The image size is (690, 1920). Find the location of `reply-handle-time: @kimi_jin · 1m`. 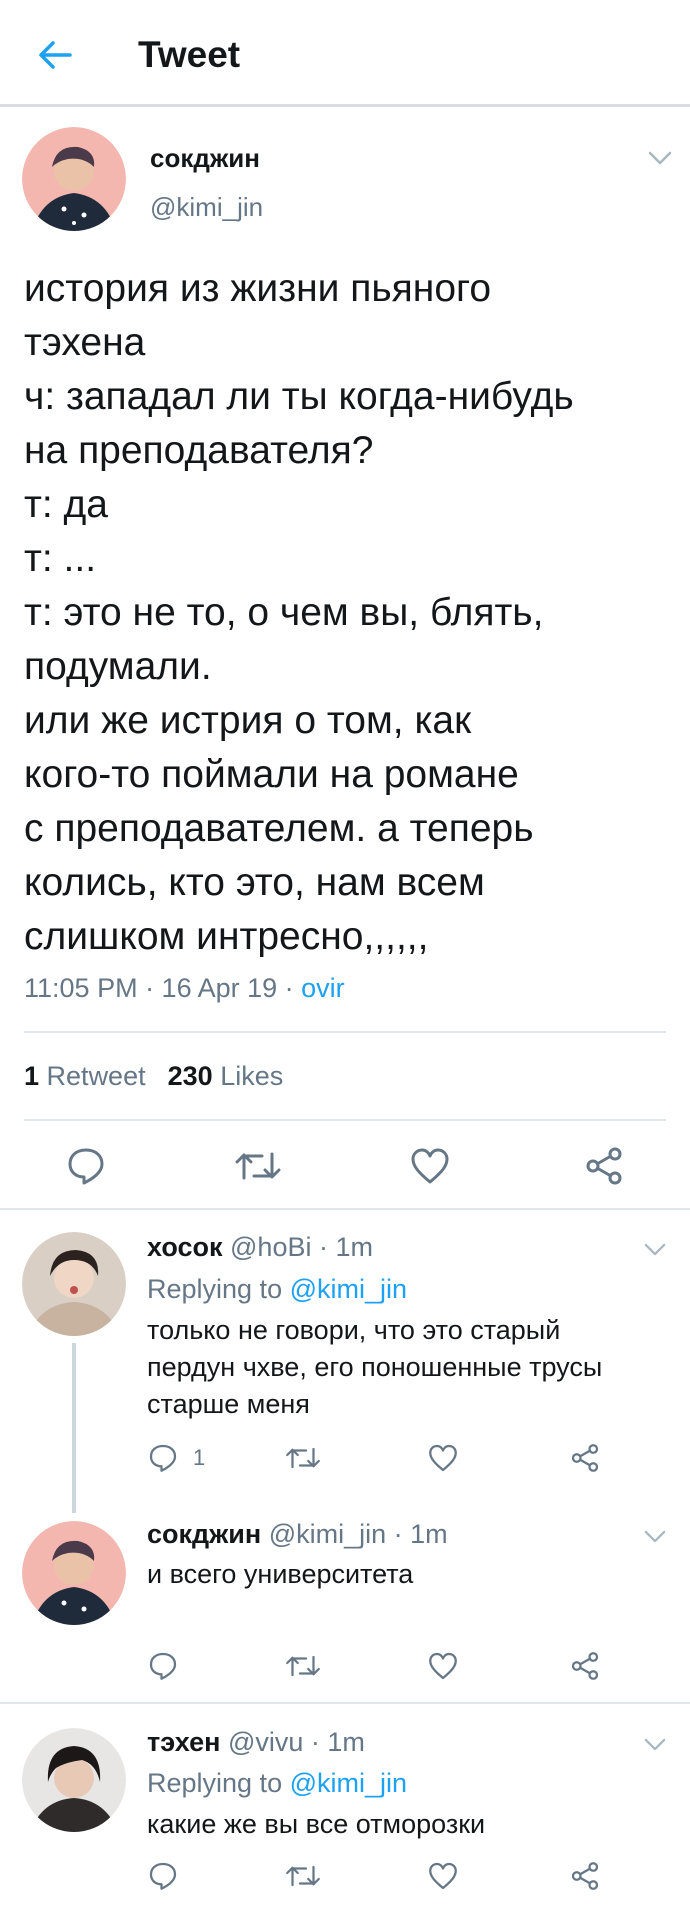

reply-handle-time: @kimi_jin · 1m is located at coordinates (354, 1534).